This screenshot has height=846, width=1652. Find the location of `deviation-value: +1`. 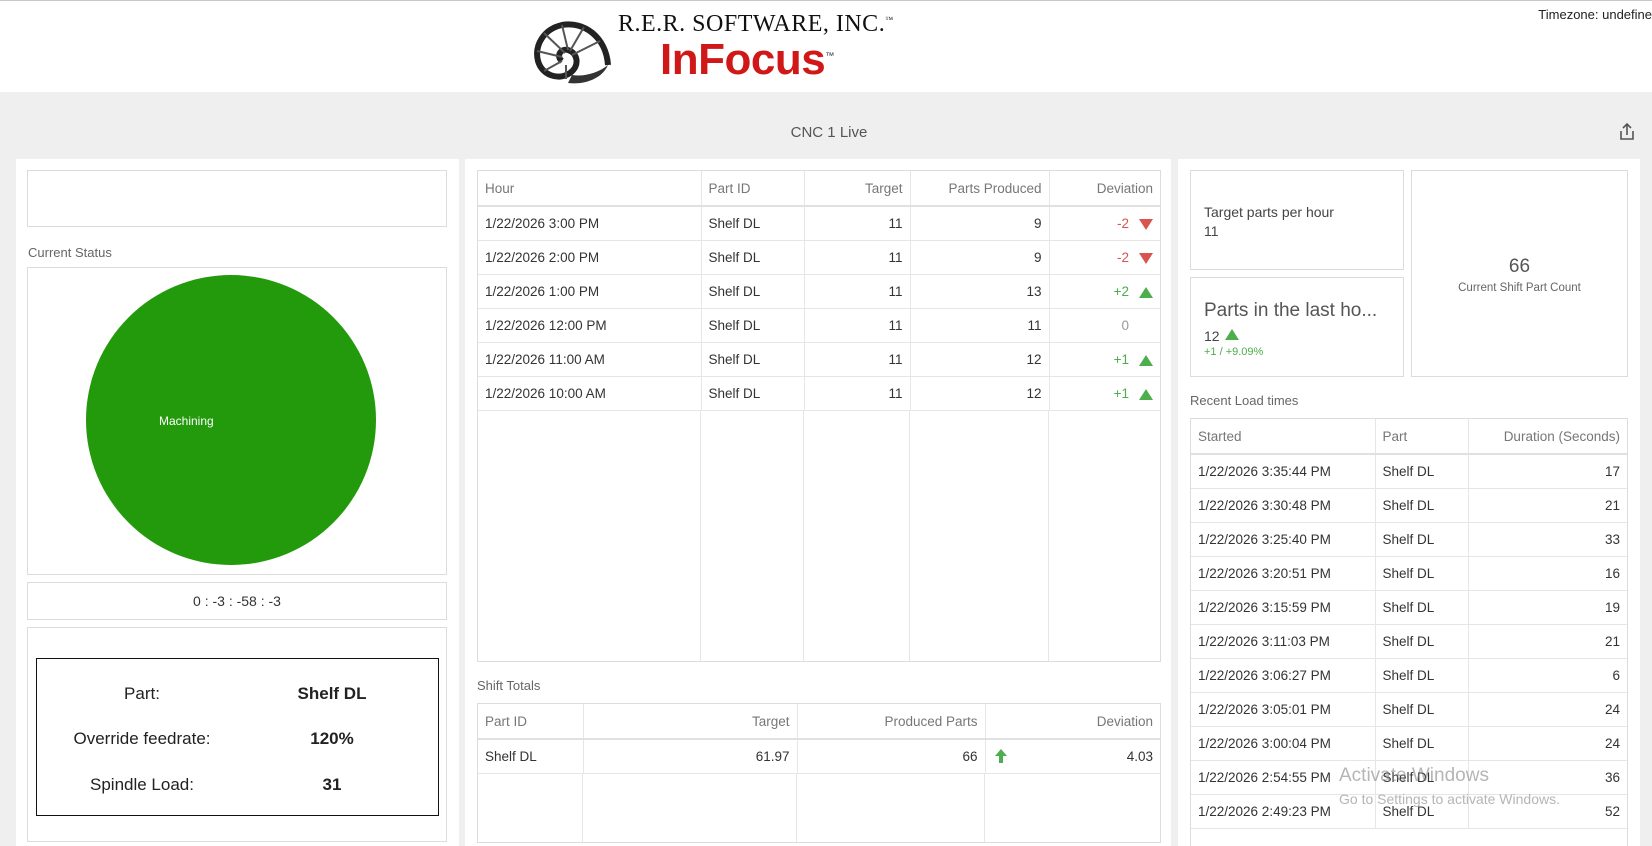

deviation-value: +1 is located at coordinates (1121, 393).